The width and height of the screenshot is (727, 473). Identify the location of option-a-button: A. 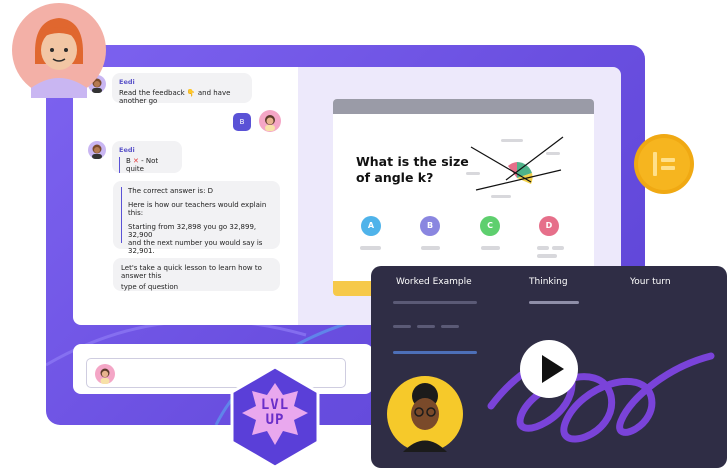
(371, 226).